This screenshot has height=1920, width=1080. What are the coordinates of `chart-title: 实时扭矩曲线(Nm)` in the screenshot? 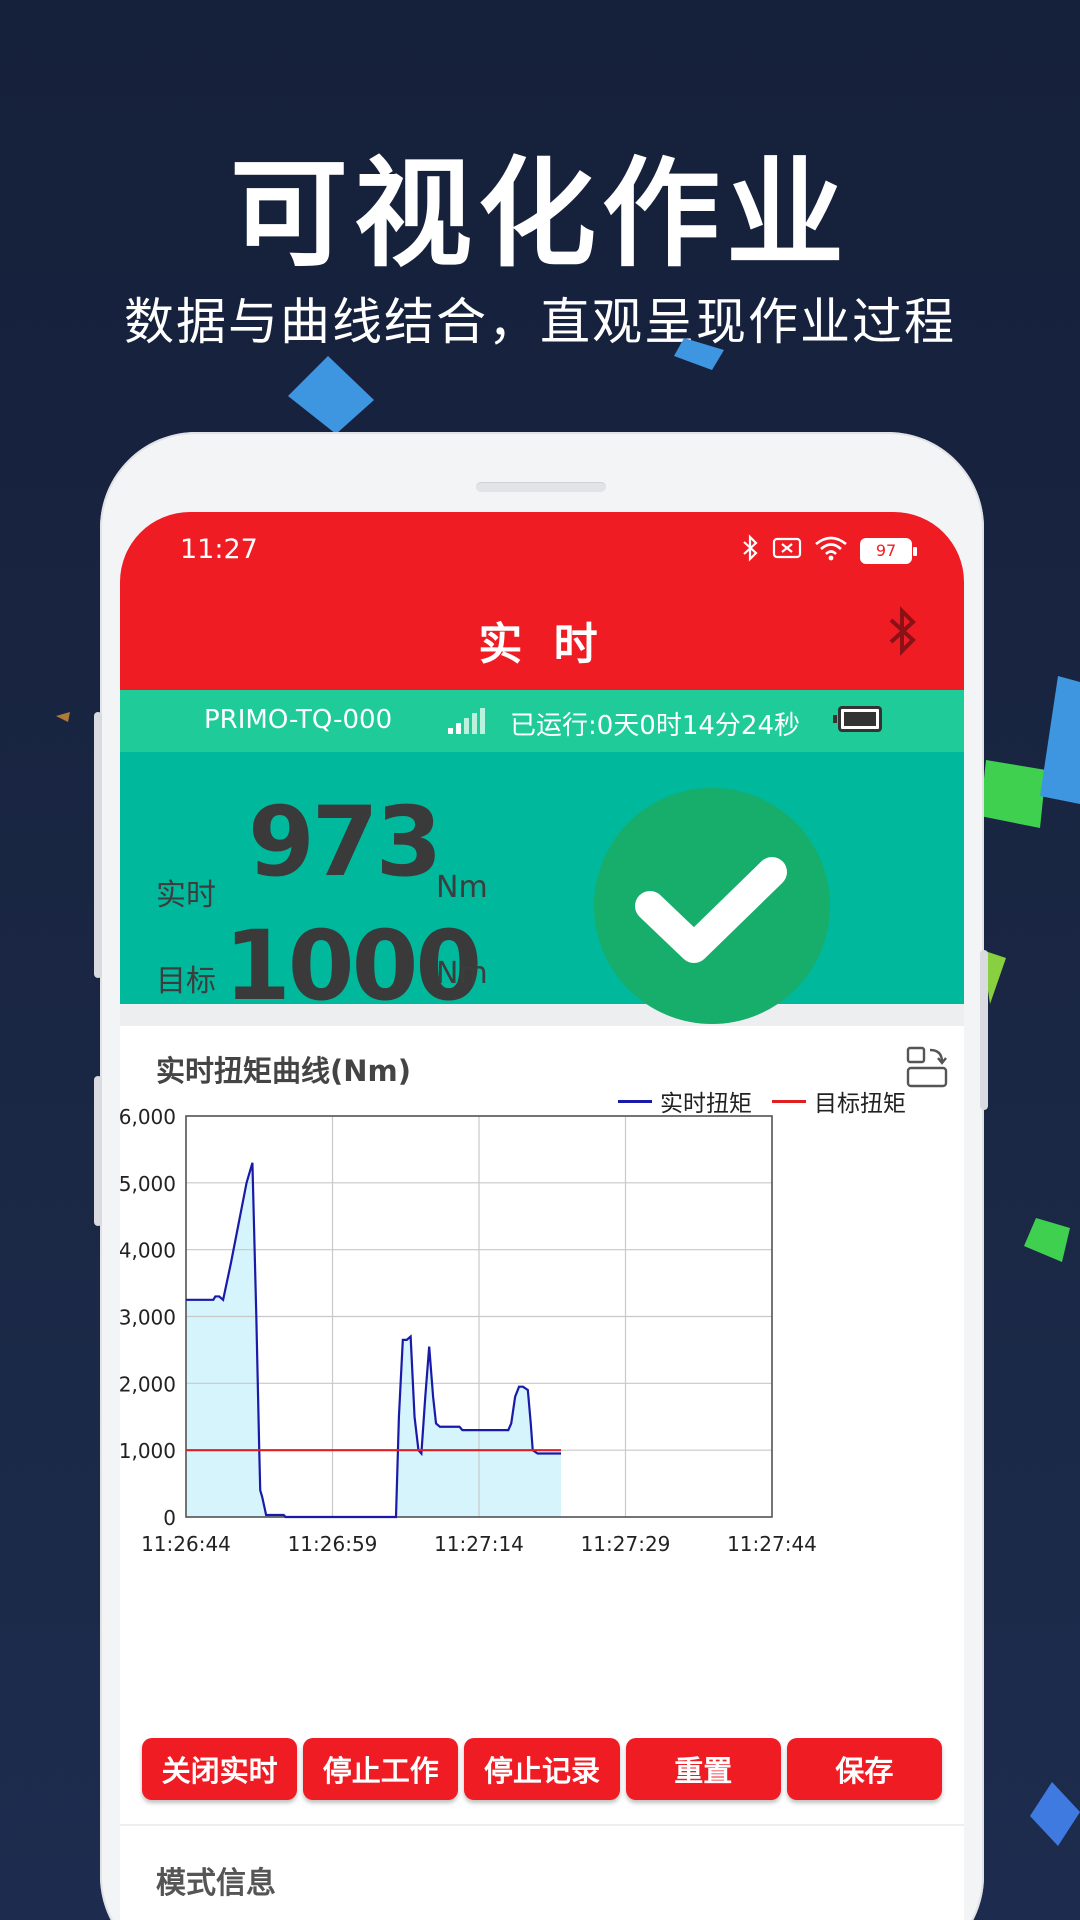 It's located at (283, 1071).